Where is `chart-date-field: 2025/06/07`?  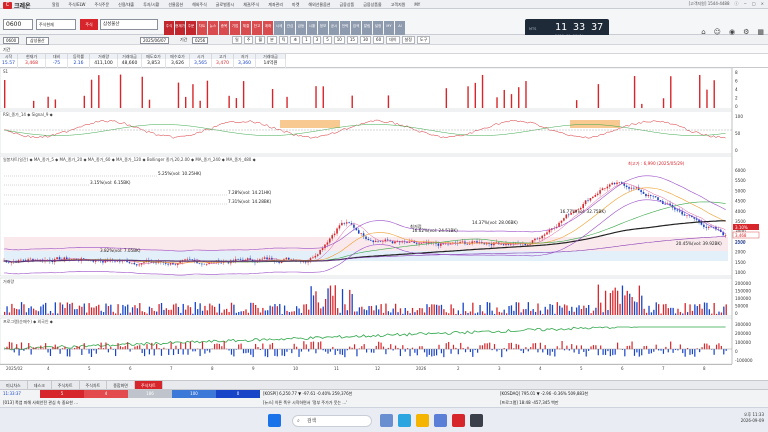
chart-date-field: 2025/06/07 is located at coordinates (155, 40).